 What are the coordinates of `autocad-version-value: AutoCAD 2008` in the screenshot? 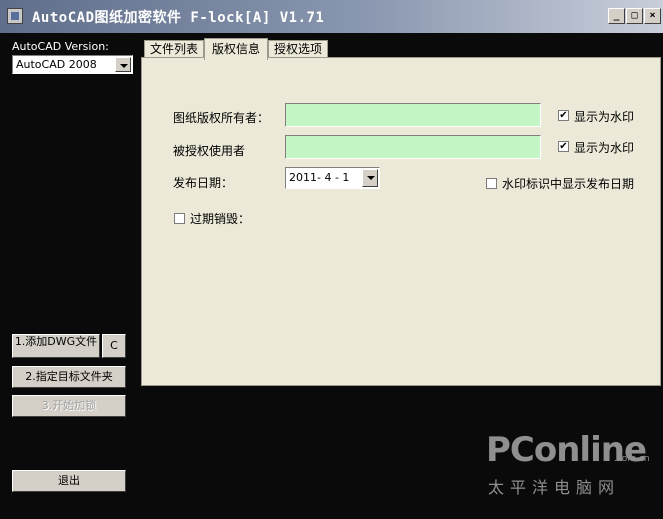 It's located at (56, 64).